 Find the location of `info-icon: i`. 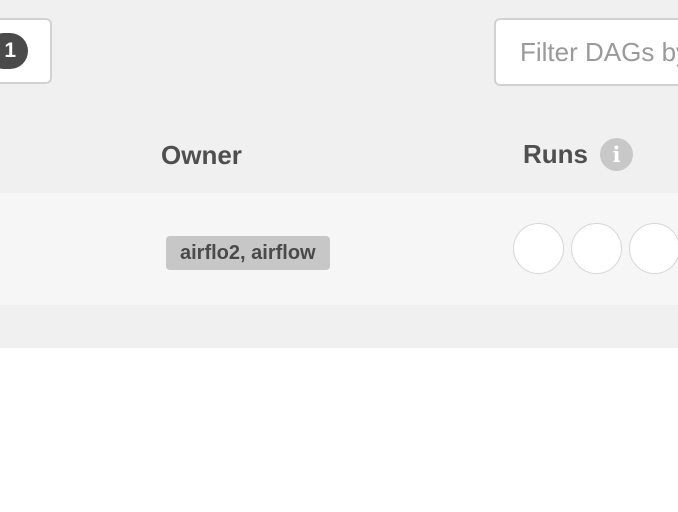

info-icon: i is located at coordinates (616, 154).